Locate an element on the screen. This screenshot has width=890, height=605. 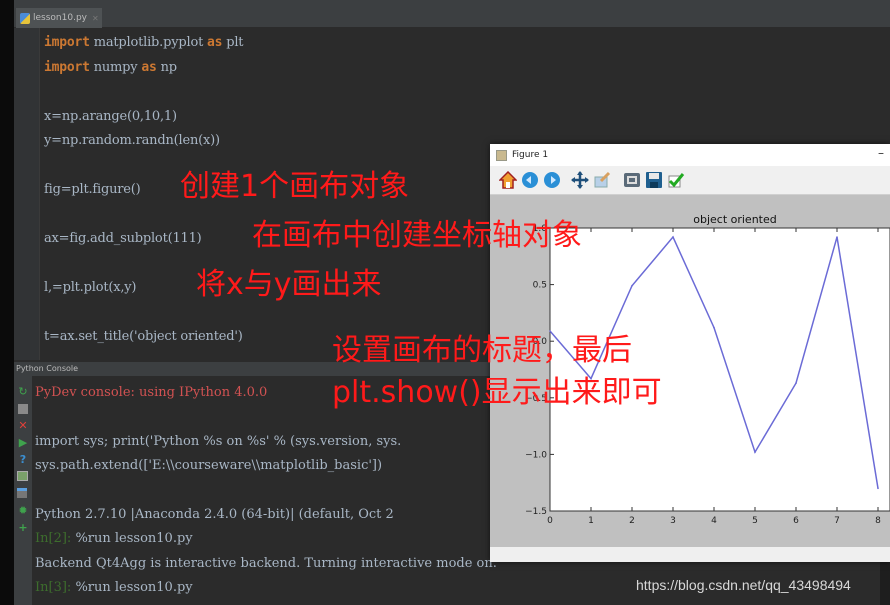
console-toolbar: ↻ ✕ ▶ ? ✹ + is located at coordinates (23, 490).